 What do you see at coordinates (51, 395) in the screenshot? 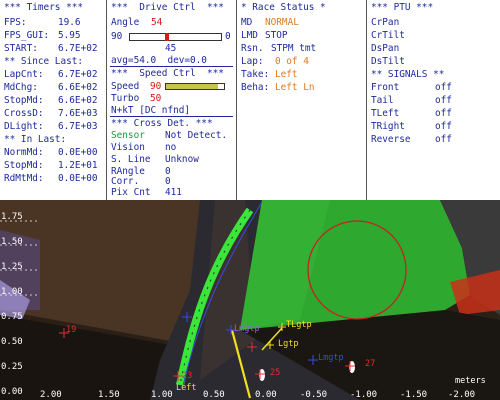
I see `x-tick: 2.00` at bounding box center [51, 395].